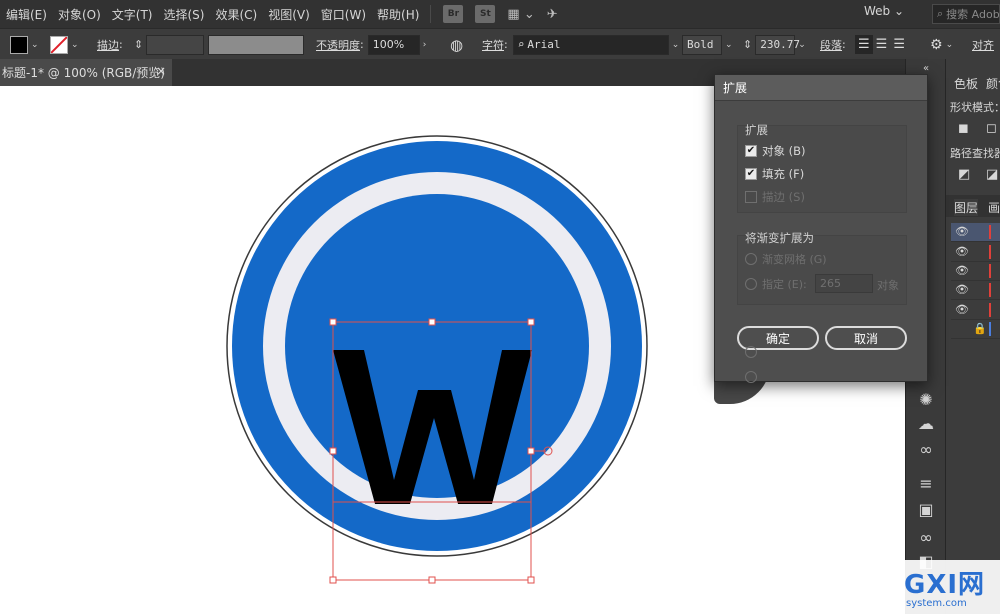 The width and height of the screenshot is (1000, 614). What do you see at coordinates (108, 45) in the screenshot?
I see `stroke-label: 描边` at bounding box center [108, 45].